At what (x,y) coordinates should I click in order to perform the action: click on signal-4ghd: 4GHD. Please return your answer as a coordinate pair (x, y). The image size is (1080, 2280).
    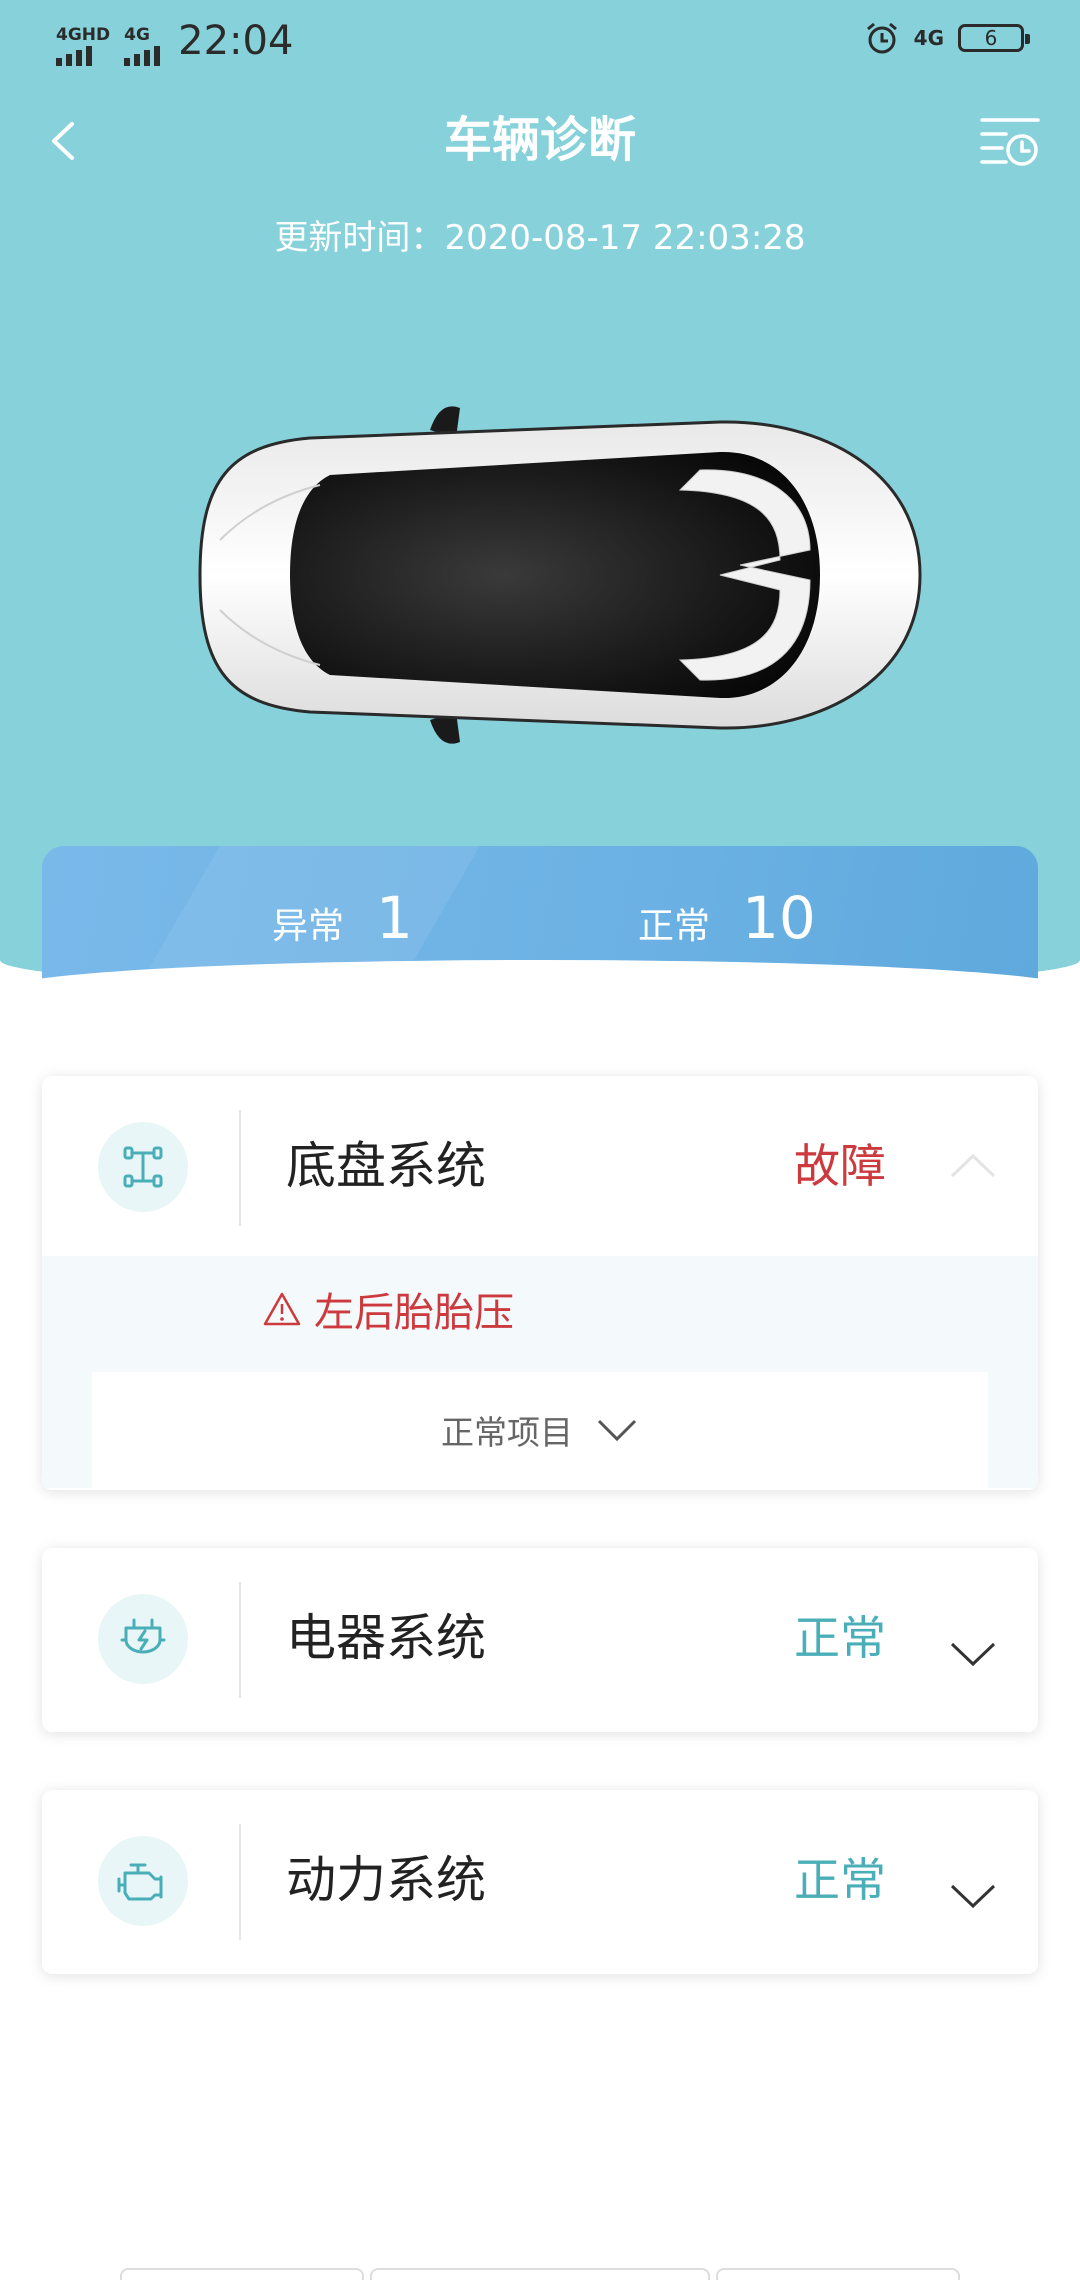
    Looking at the image, I should click on (83, 46).